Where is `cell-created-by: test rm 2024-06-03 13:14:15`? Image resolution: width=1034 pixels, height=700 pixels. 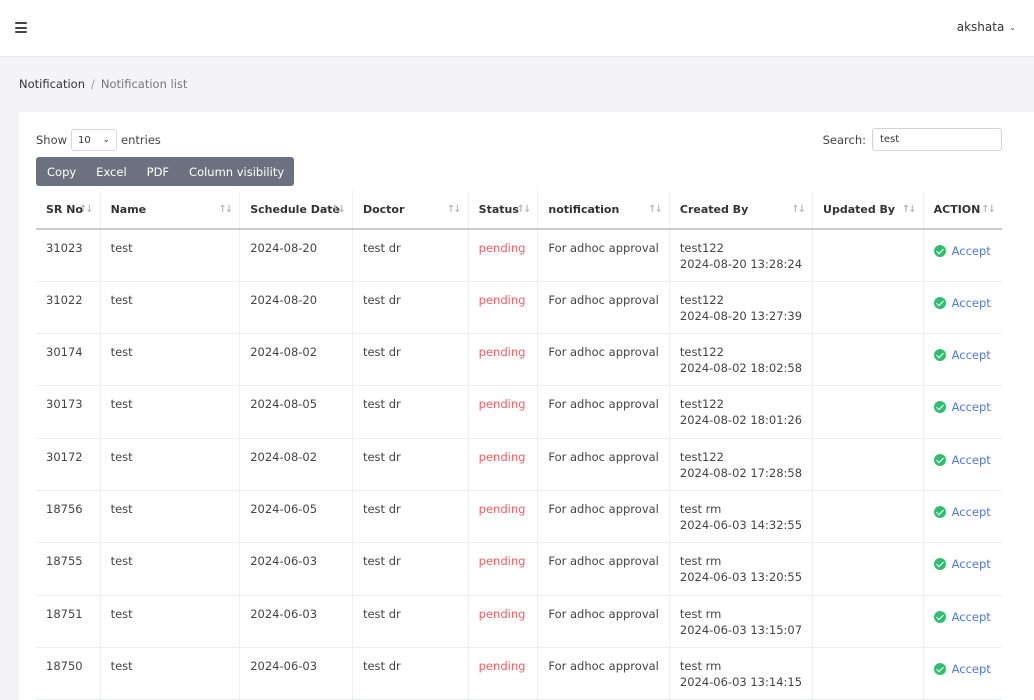 cell-created-by: test rm 2024-06-03 13:14:15 is located at coordinates (741, 673).